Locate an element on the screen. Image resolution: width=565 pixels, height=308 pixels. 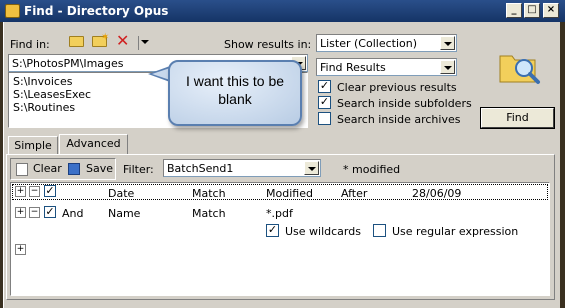
use-wildcards-label: Use wildcards is located at coordinates (323, 231).